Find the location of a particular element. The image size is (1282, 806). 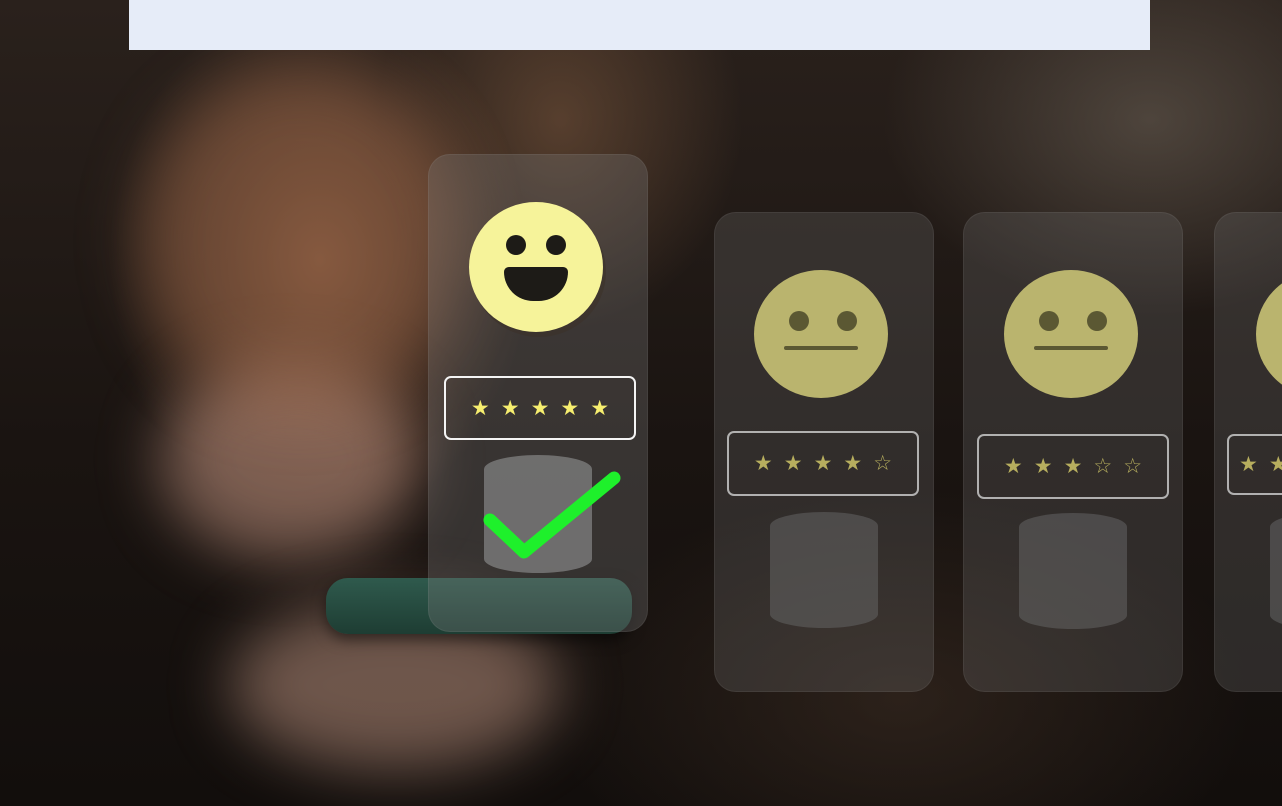

smile-mouth is located at coordinates (536, 284).